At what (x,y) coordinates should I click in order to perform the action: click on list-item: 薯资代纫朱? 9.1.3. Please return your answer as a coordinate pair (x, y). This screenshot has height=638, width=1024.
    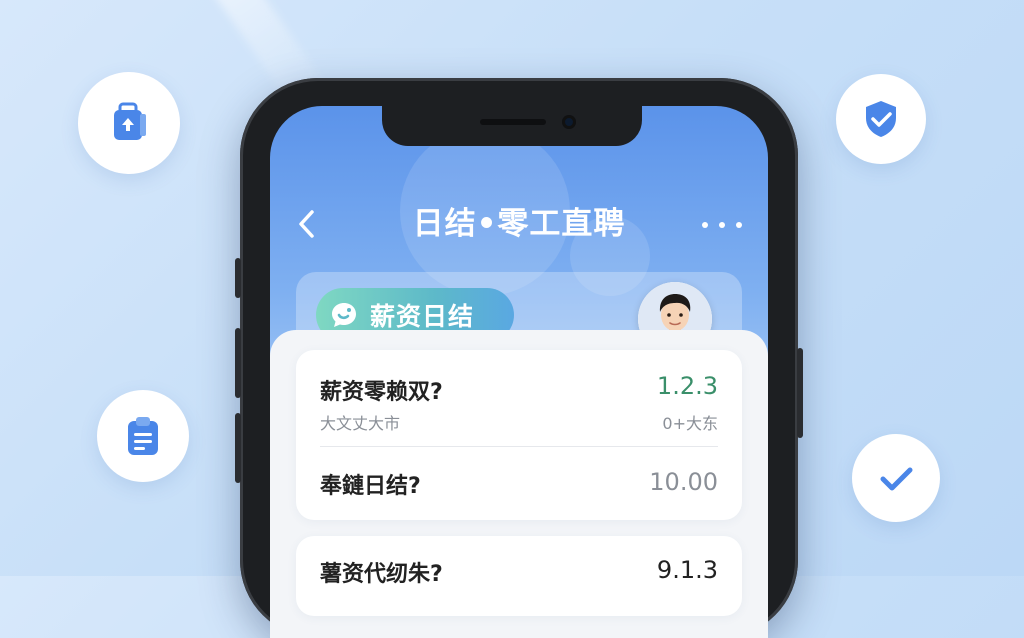
    Looking at the image, I should click on (519, 576).